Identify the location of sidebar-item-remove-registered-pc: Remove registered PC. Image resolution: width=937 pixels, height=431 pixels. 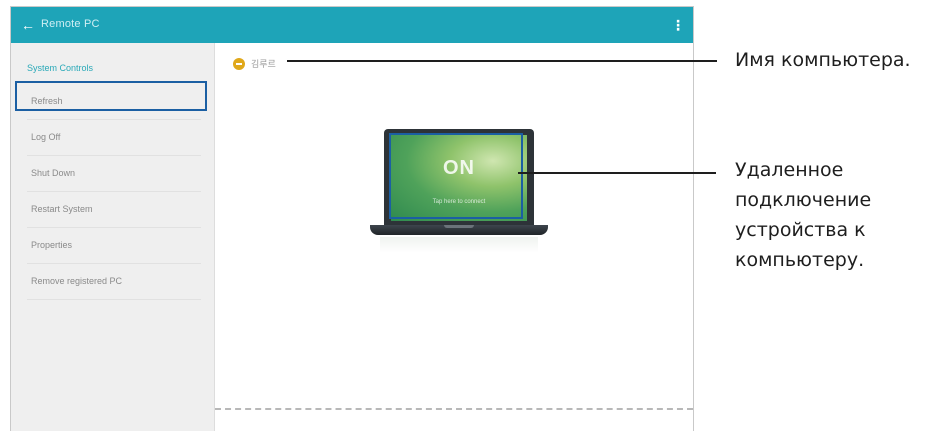
(114, 281).